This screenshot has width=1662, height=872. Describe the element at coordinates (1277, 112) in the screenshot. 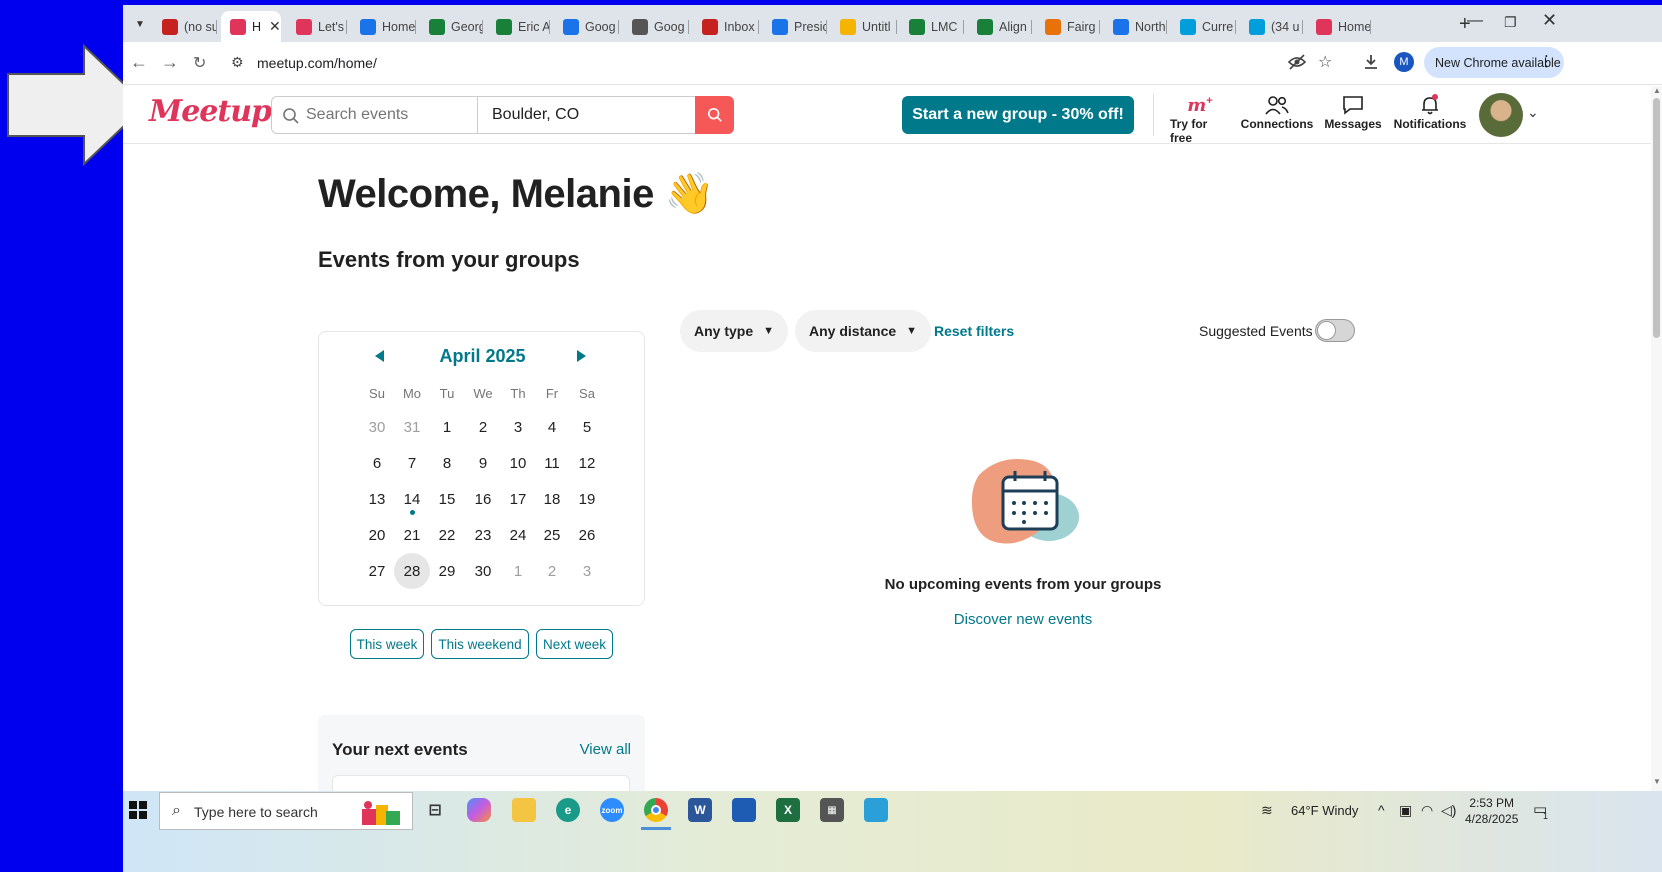

I see `nav-connections: Connections` at that location.